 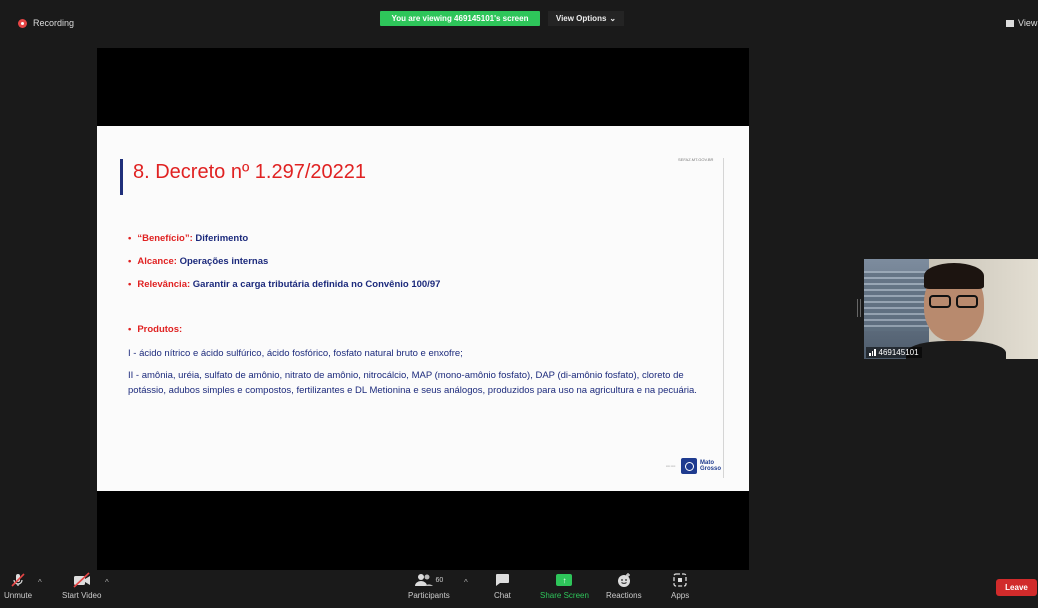 I want to click on apps-button: Apps, so click(x=680, y=586).